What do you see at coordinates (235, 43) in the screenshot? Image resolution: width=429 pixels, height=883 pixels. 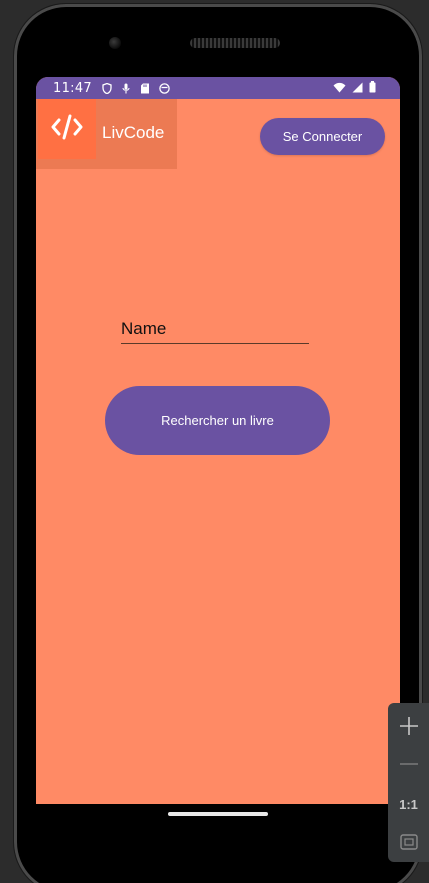 I see `earpiece-speaker` at bounding box center [235, 43].